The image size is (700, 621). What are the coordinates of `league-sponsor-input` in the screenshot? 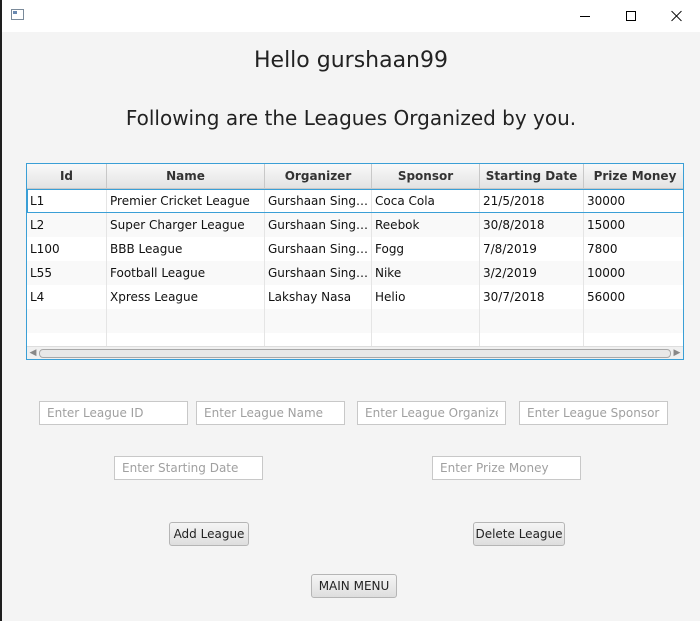 It's located at (593, 413).